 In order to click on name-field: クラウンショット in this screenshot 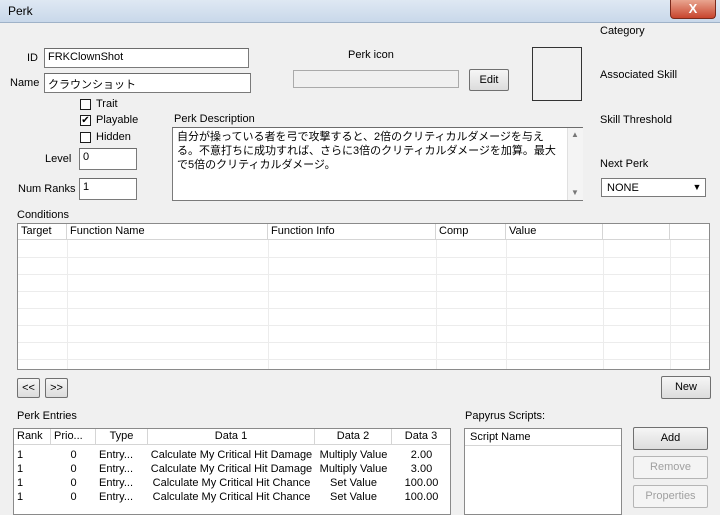, I will do `click(147, 83)`.